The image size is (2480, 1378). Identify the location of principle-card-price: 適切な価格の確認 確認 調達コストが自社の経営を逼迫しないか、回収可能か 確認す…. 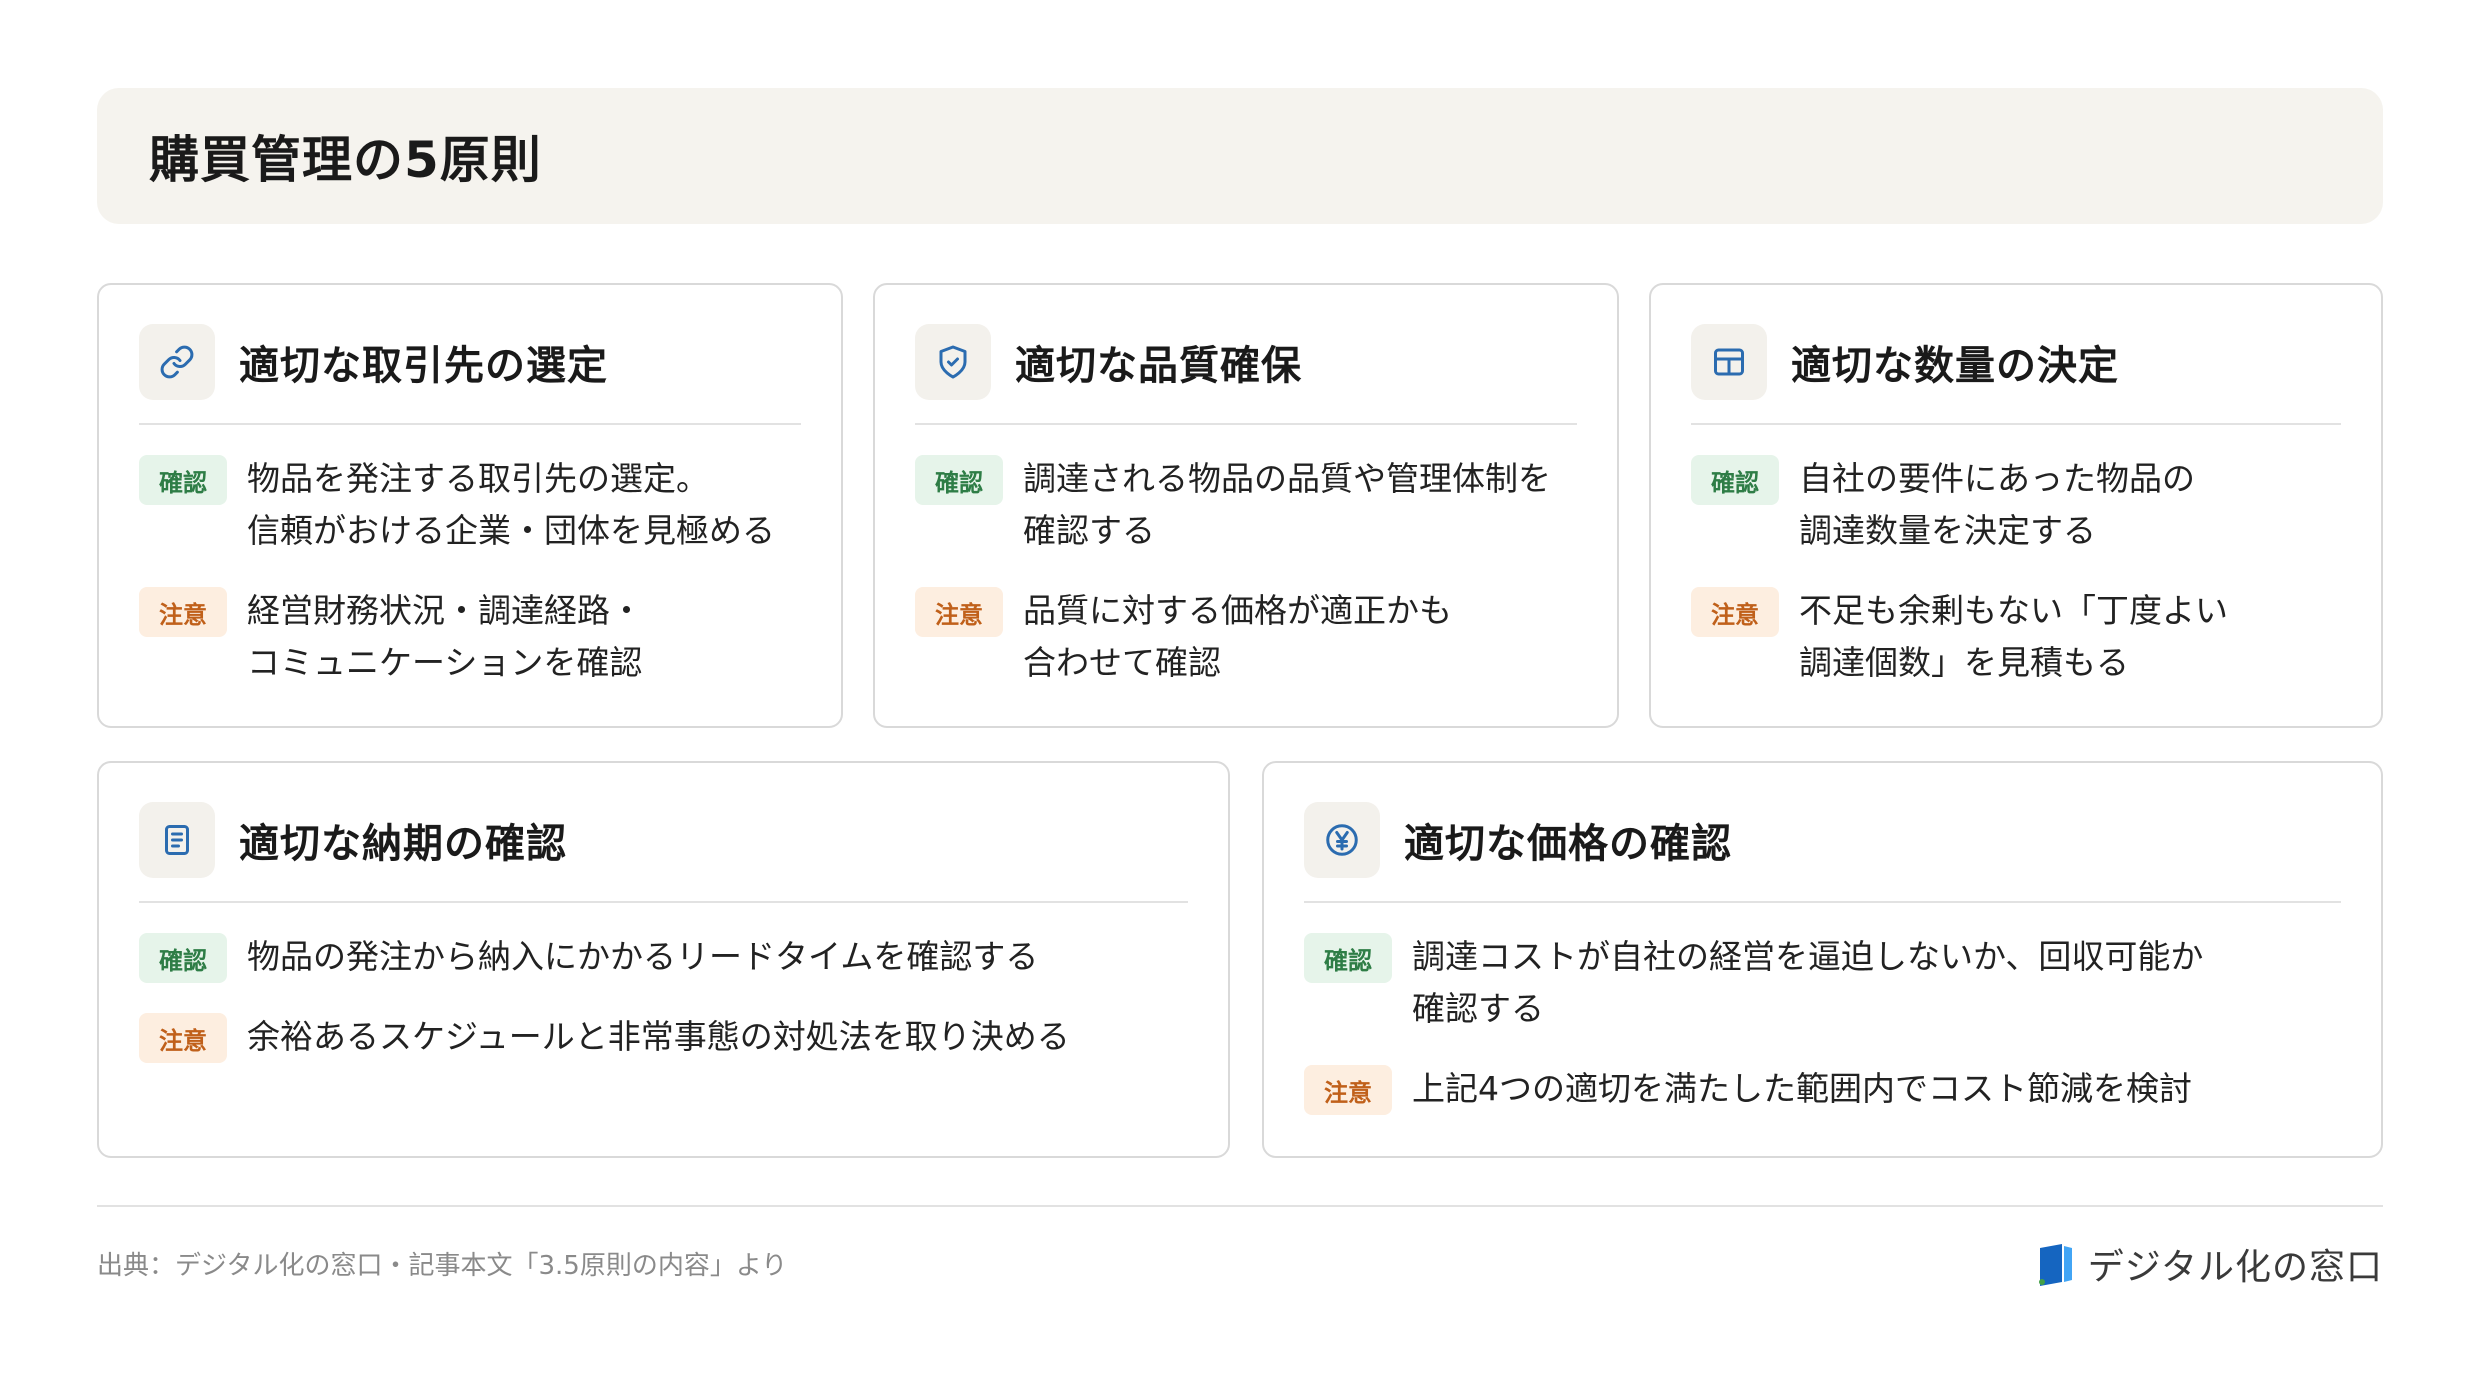
(1822, 959).